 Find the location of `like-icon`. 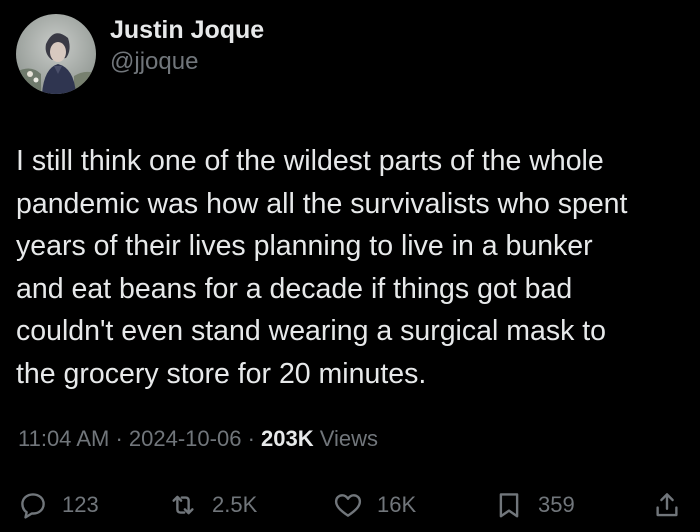

like-icon is located at coordinates (348, 505).